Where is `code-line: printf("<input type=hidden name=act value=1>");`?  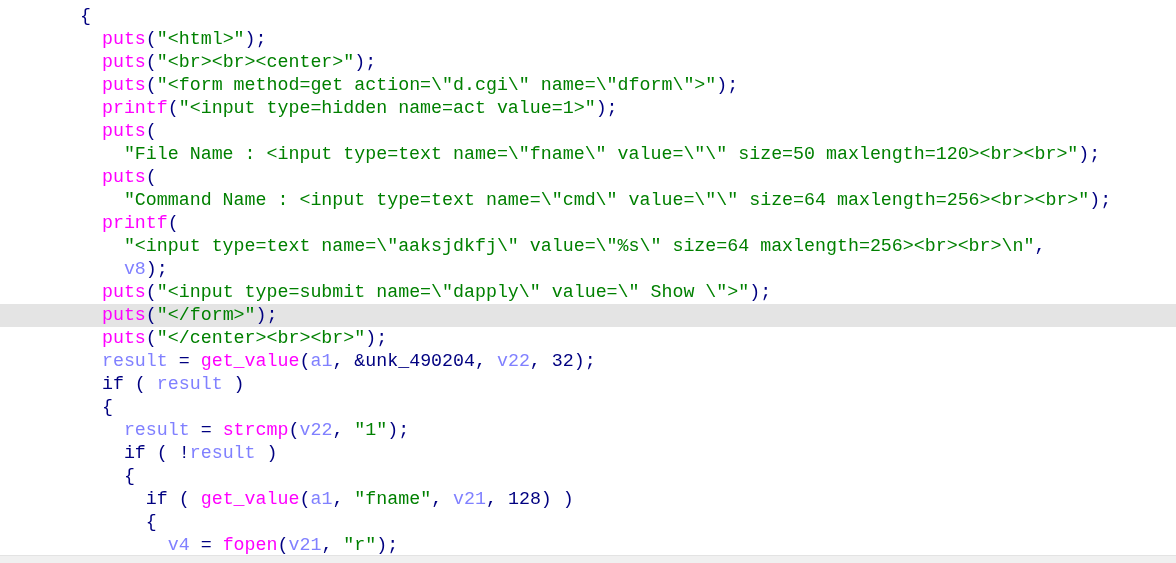 code-line: printf("<input type=hidden name=act value=1>"); is located at coordinates (359, 108).